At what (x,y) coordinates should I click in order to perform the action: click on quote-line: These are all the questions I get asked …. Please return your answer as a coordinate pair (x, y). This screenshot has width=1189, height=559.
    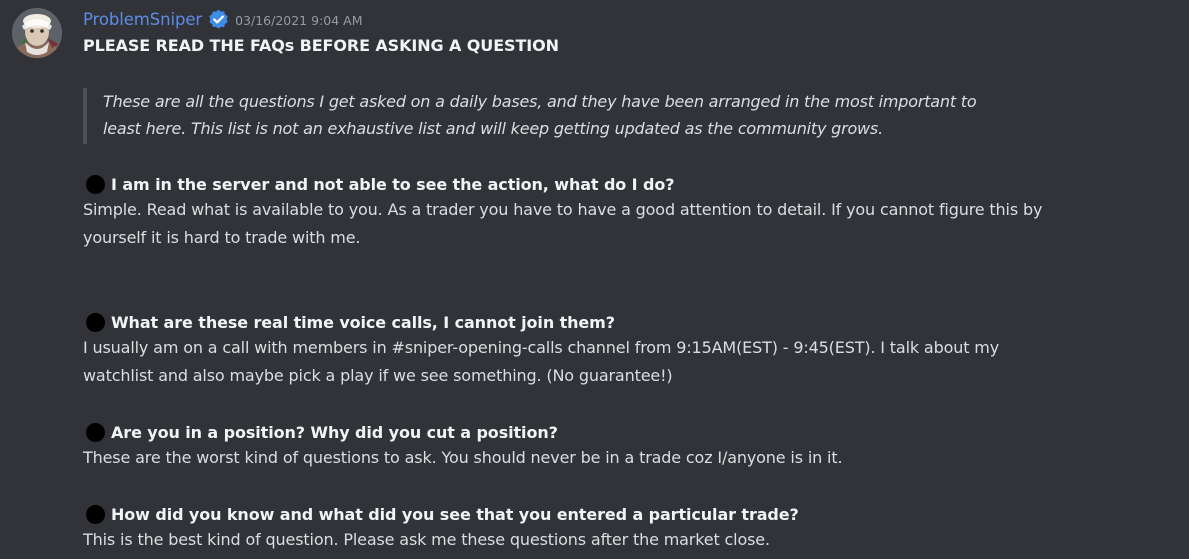
    Looking at the image, I should click on (540, 101).